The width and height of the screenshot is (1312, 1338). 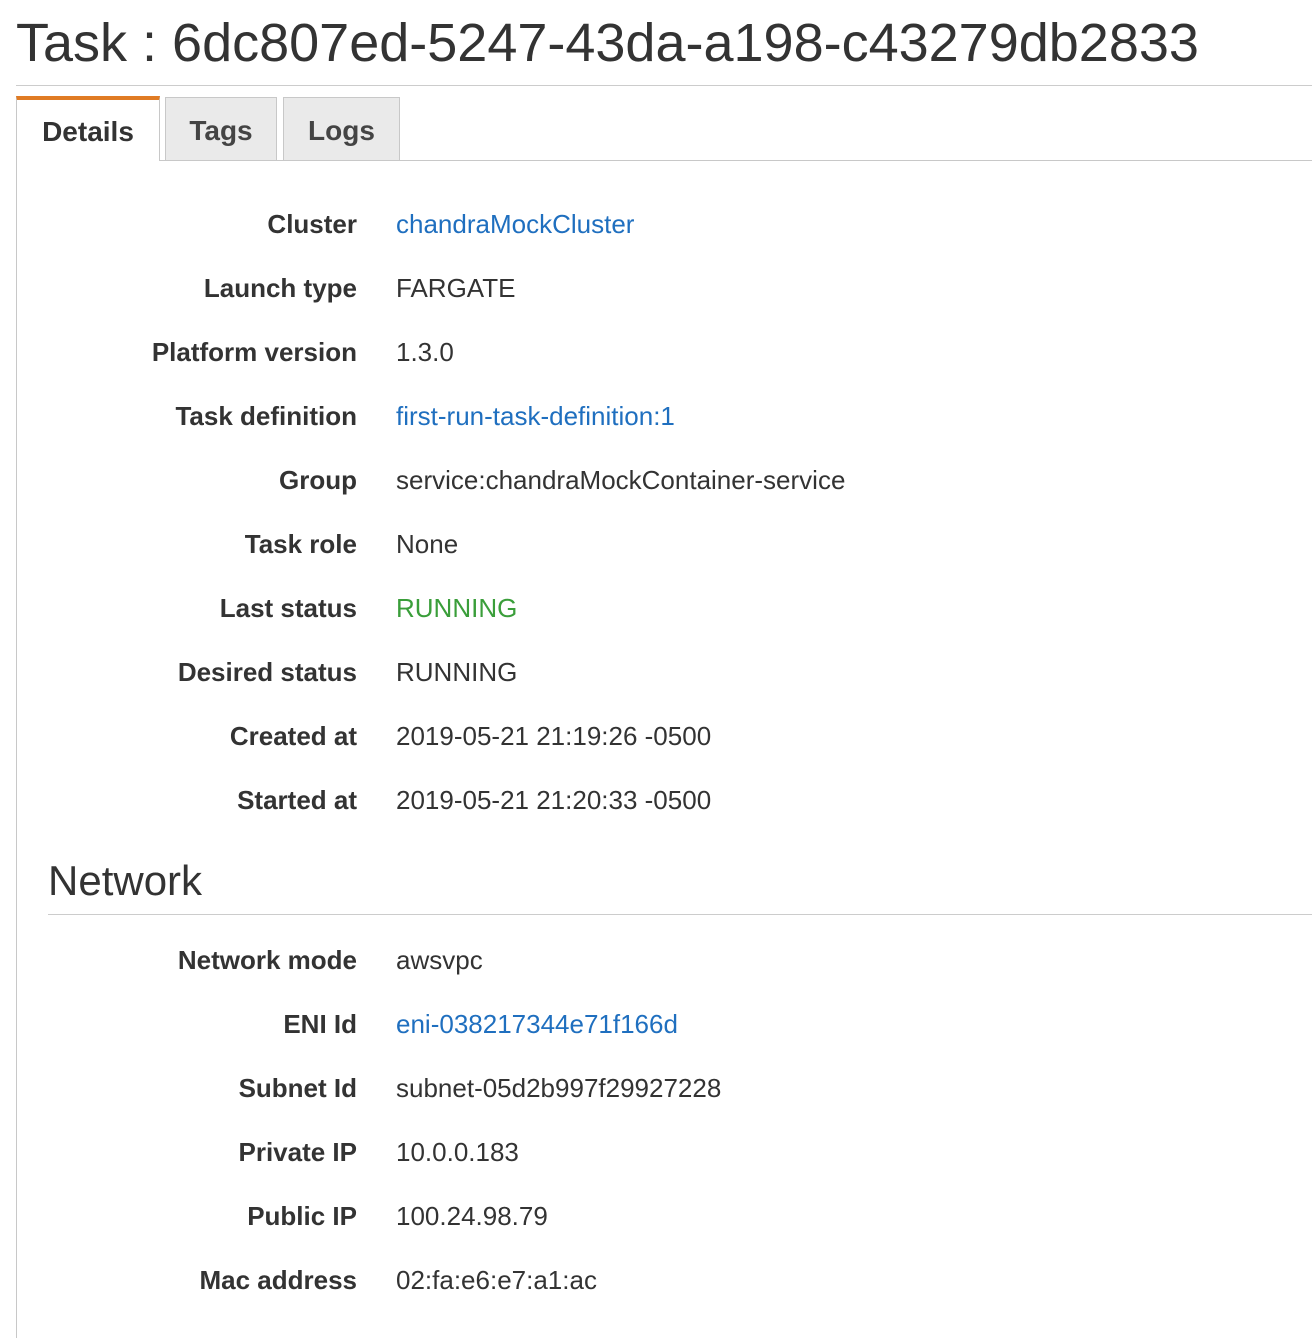 I want to click on cluster-link: chandraMockCluster, so click(x=515, y=224).